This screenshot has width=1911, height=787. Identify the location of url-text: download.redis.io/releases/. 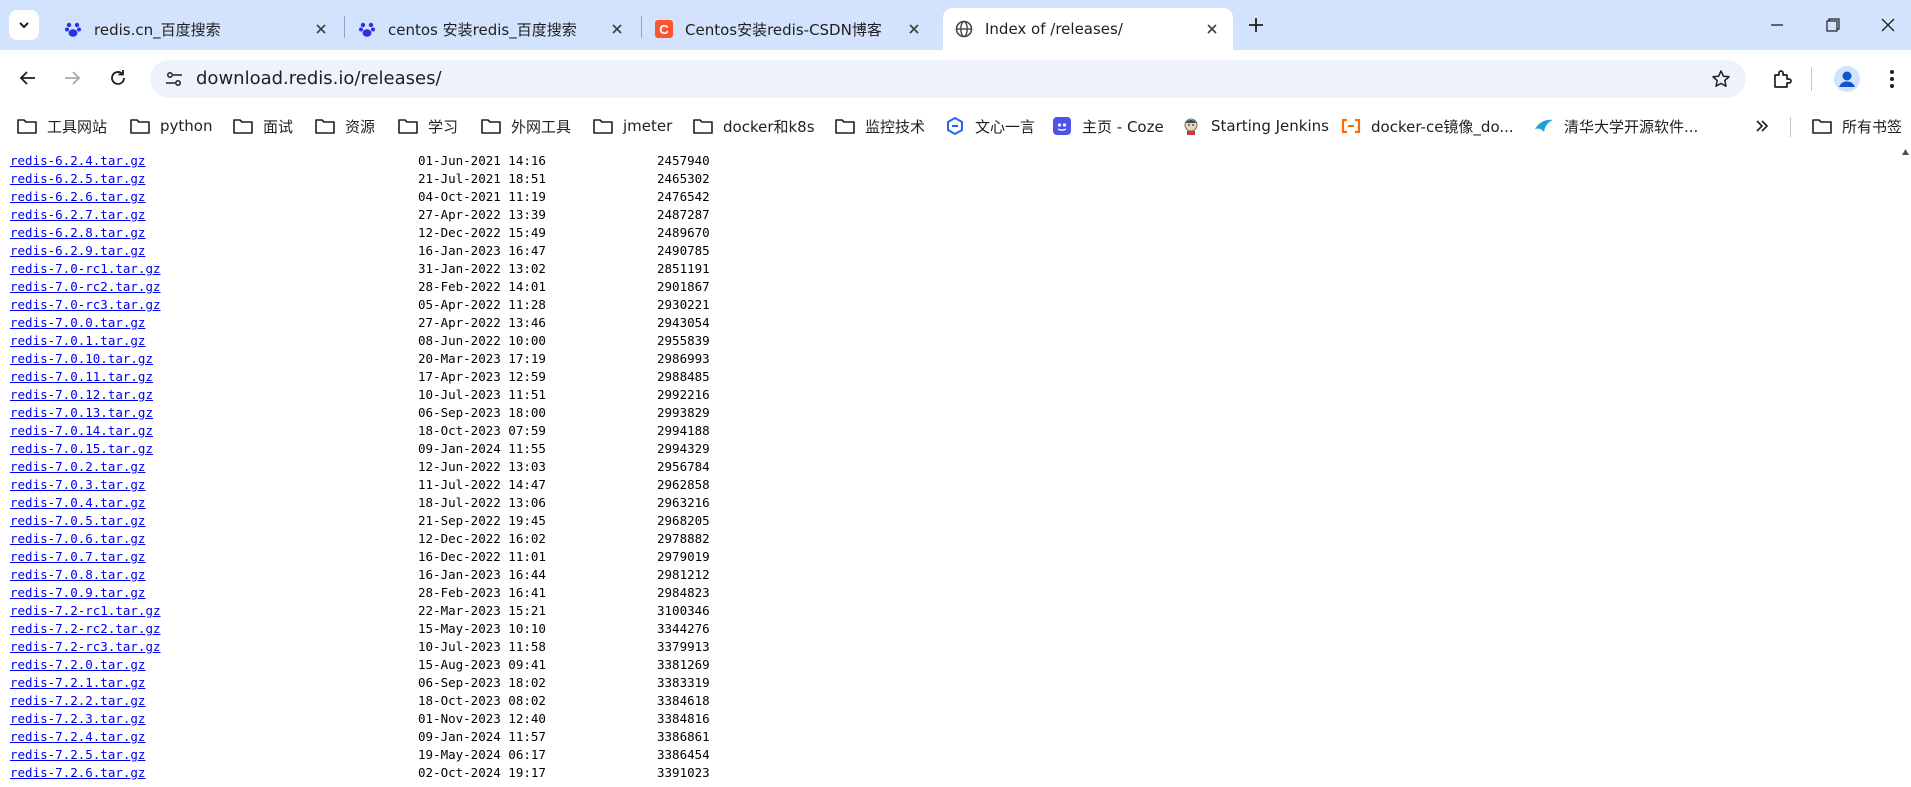
(319, 79).